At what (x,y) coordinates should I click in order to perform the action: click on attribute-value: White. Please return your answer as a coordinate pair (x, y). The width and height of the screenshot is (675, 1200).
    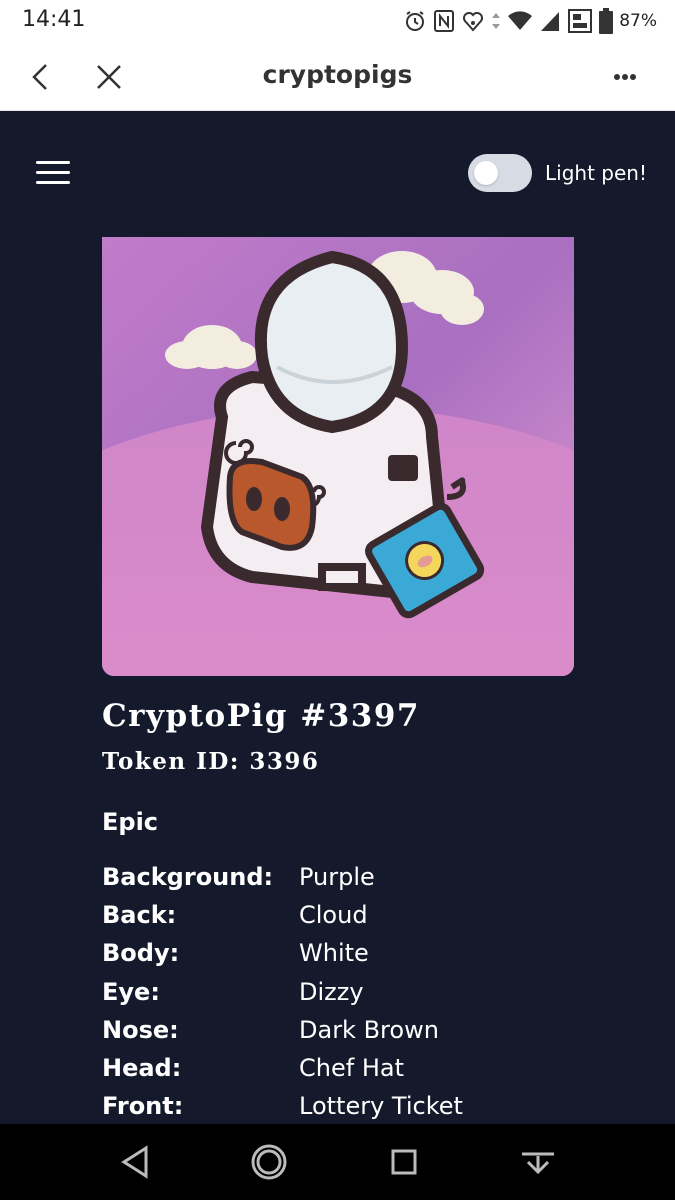
    Looking at the image, I should click on (334, 953).